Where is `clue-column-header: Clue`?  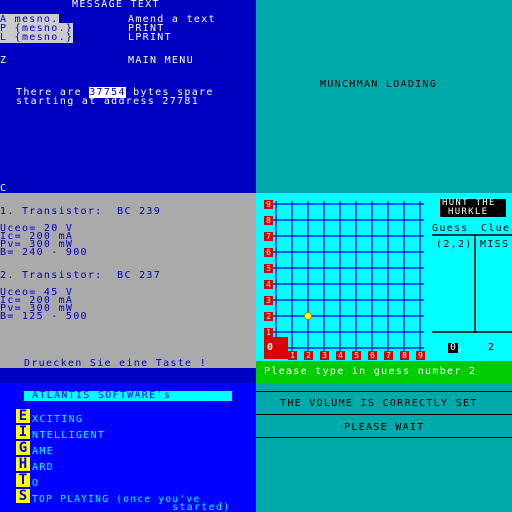 clue-column-header: Clue is located at coordinates (496, 228).